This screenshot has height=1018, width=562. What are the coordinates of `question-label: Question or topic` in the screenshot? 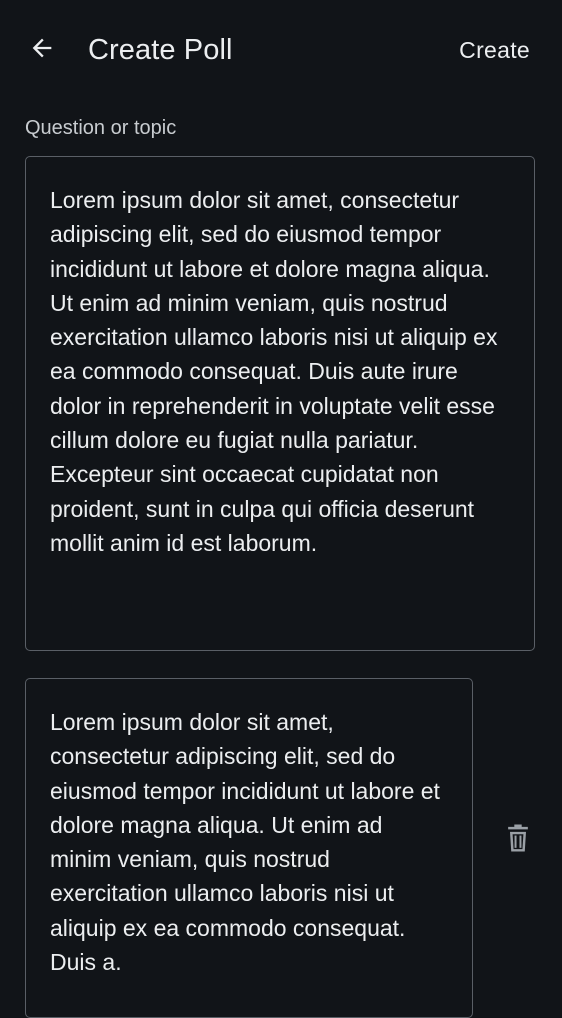 It's located at (101, 128).